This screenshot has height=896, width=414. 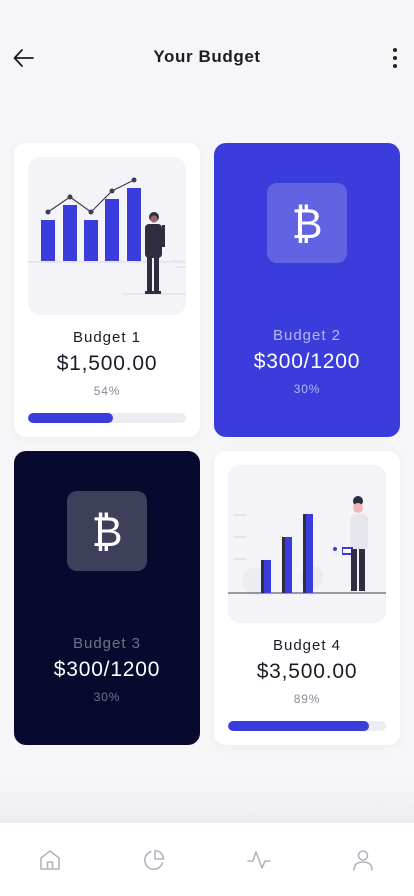 I want to click on more-options-button, so click(x=395, y=58).